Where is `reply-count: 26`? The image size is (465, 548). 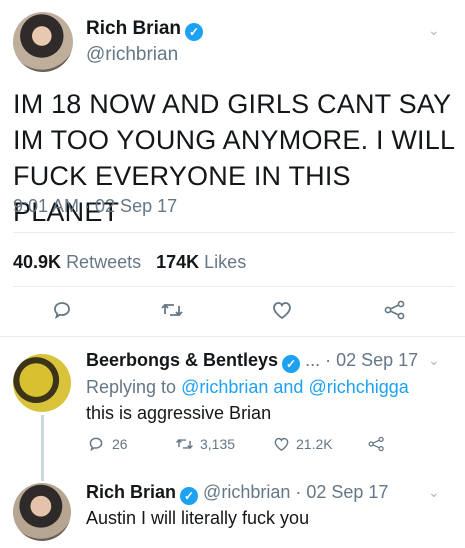
reply-count: 26 is located at coordinates (120, 444).